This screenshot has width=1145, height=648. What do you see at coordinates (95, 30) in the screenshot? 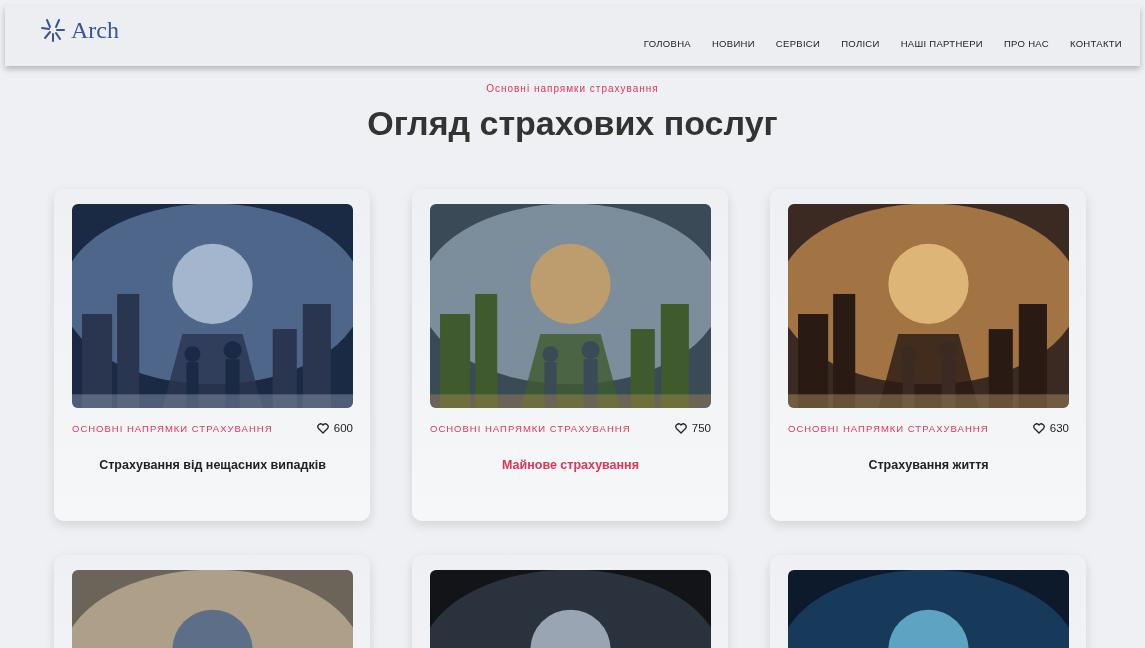
I see `logo-text: Arch` at bounding box center [95, 30].